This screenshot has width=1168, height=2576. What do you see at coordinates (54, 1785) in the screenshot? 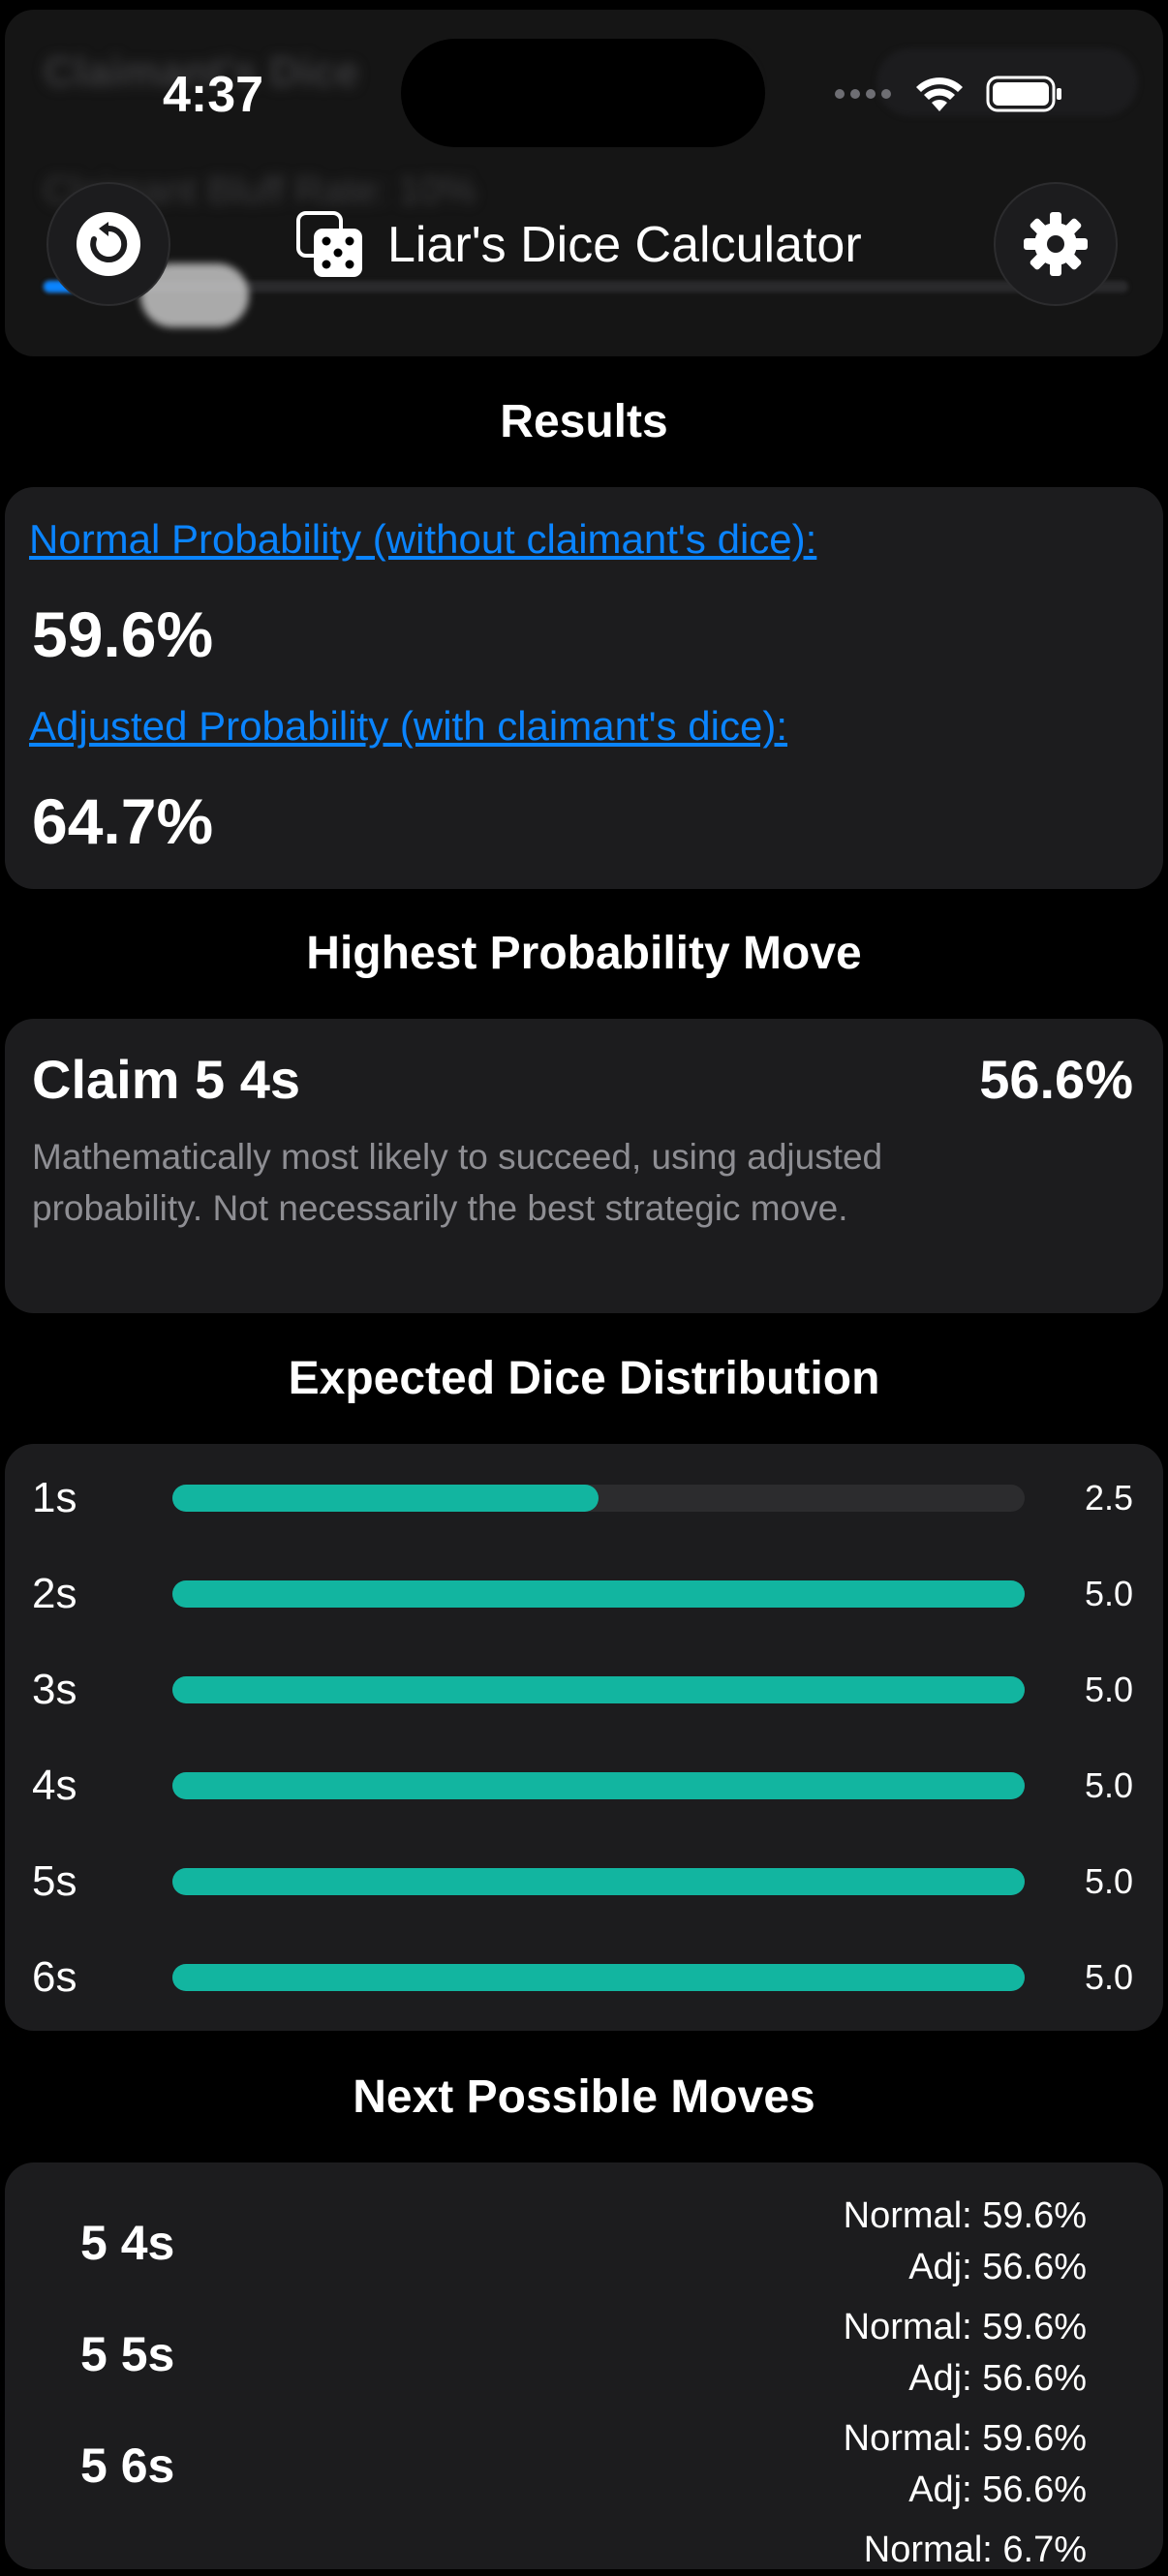
I see `distribution-face-label: 4s` at bounding box center [54, 1785].